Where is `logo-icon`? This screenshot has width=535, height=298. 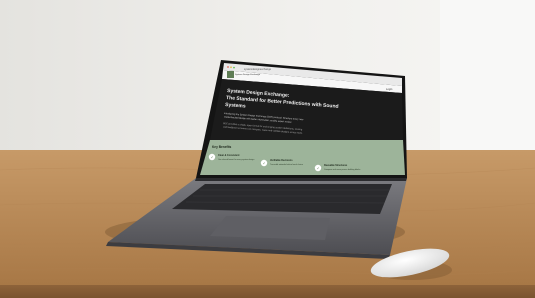
logo-icon is located at coordinates (230, 74).